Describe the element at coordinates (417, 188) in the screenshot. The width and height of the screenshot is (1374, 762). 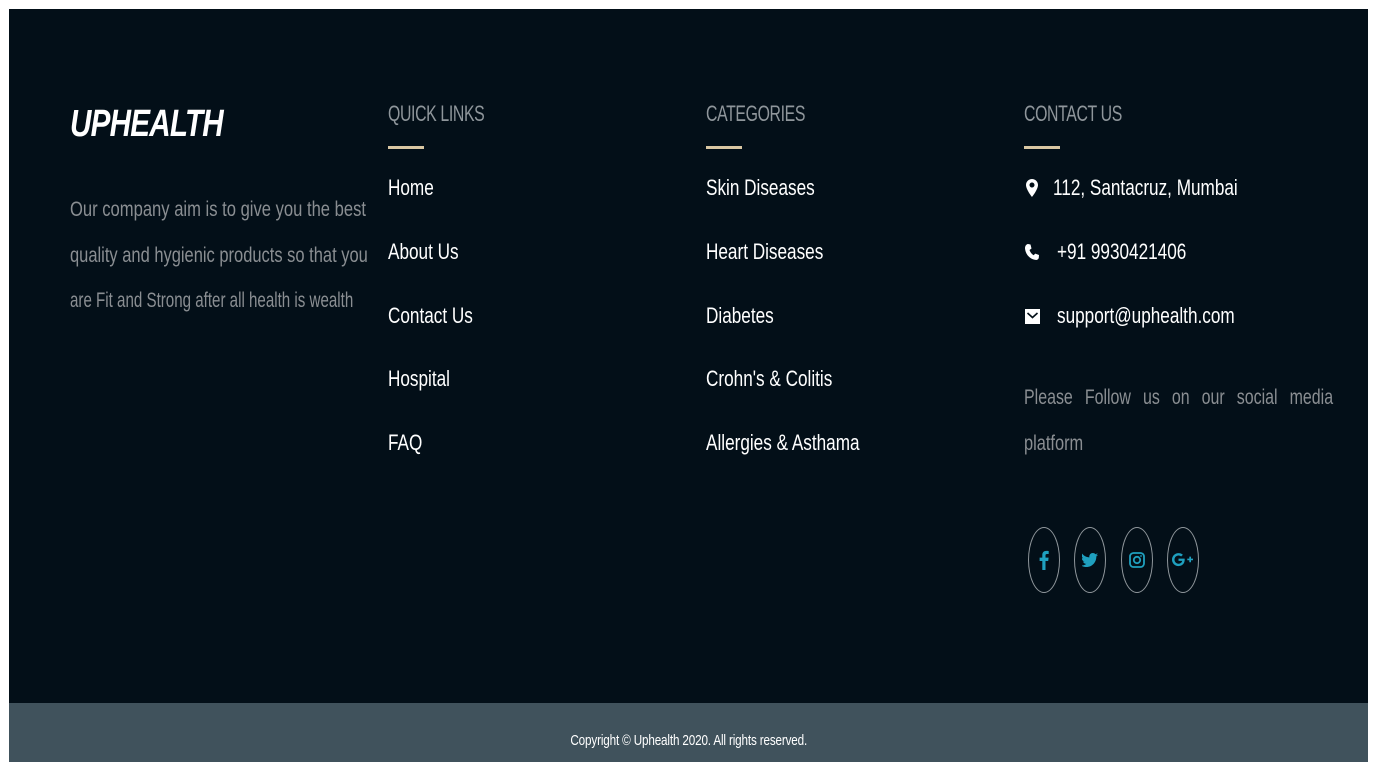
I see `quick-link-home: Home` at that location.